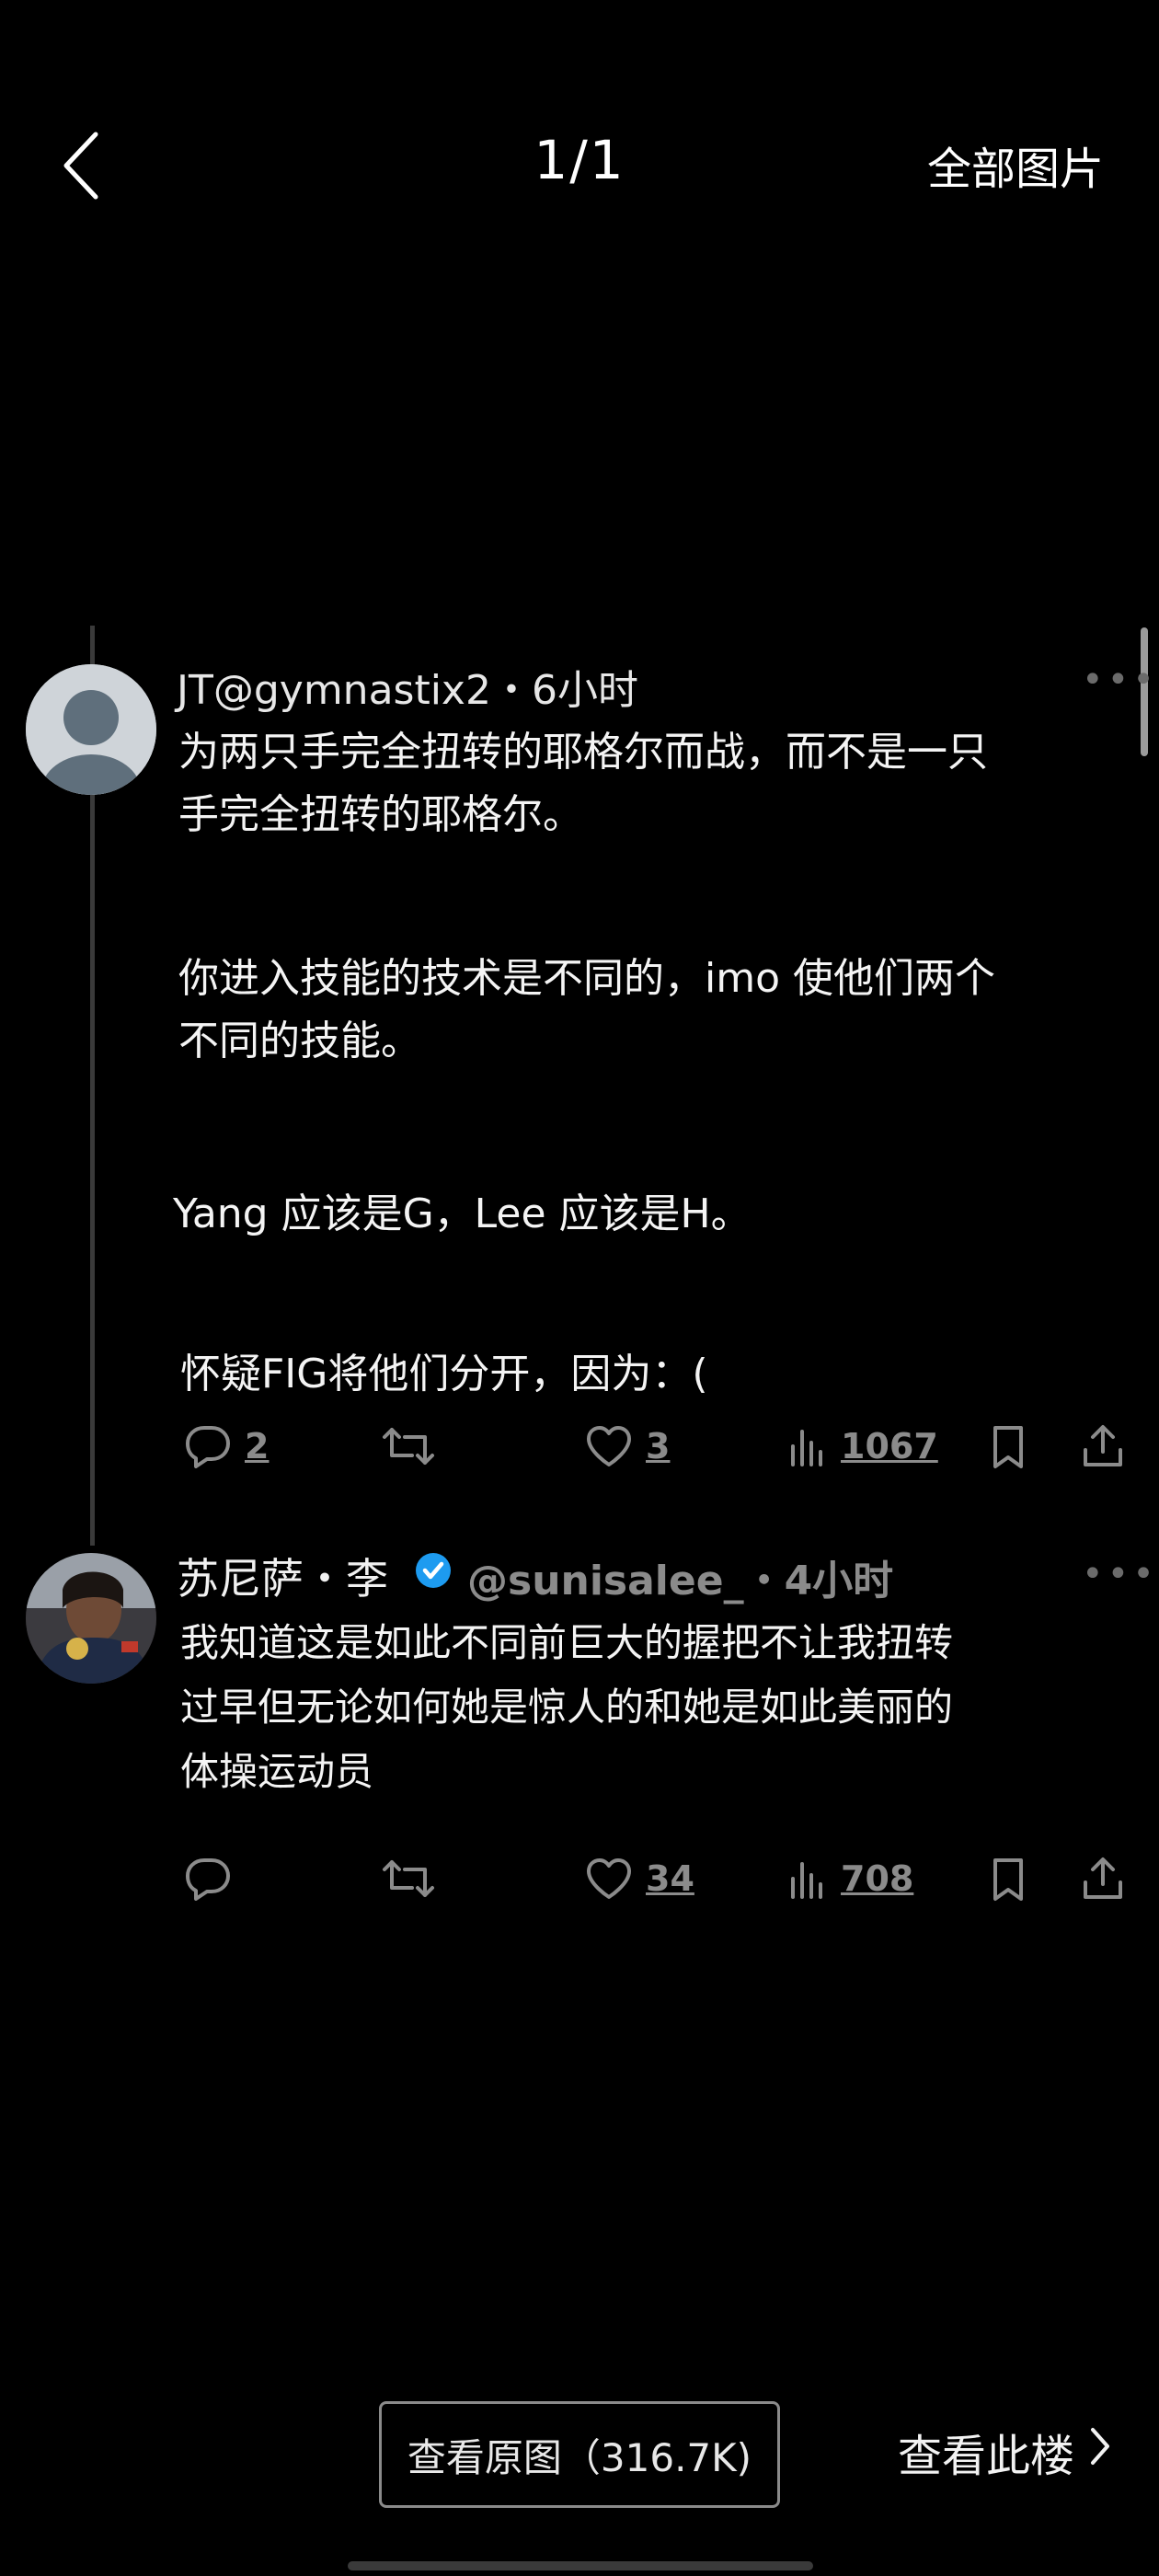 This screenshot has width=1159, height=2576. What do you see at coordinates (444, 1374) in the screenshot?
I see `post-text-line: 怀疑FIG将他们分开，因为：(` at bounding box center [444, 1374].